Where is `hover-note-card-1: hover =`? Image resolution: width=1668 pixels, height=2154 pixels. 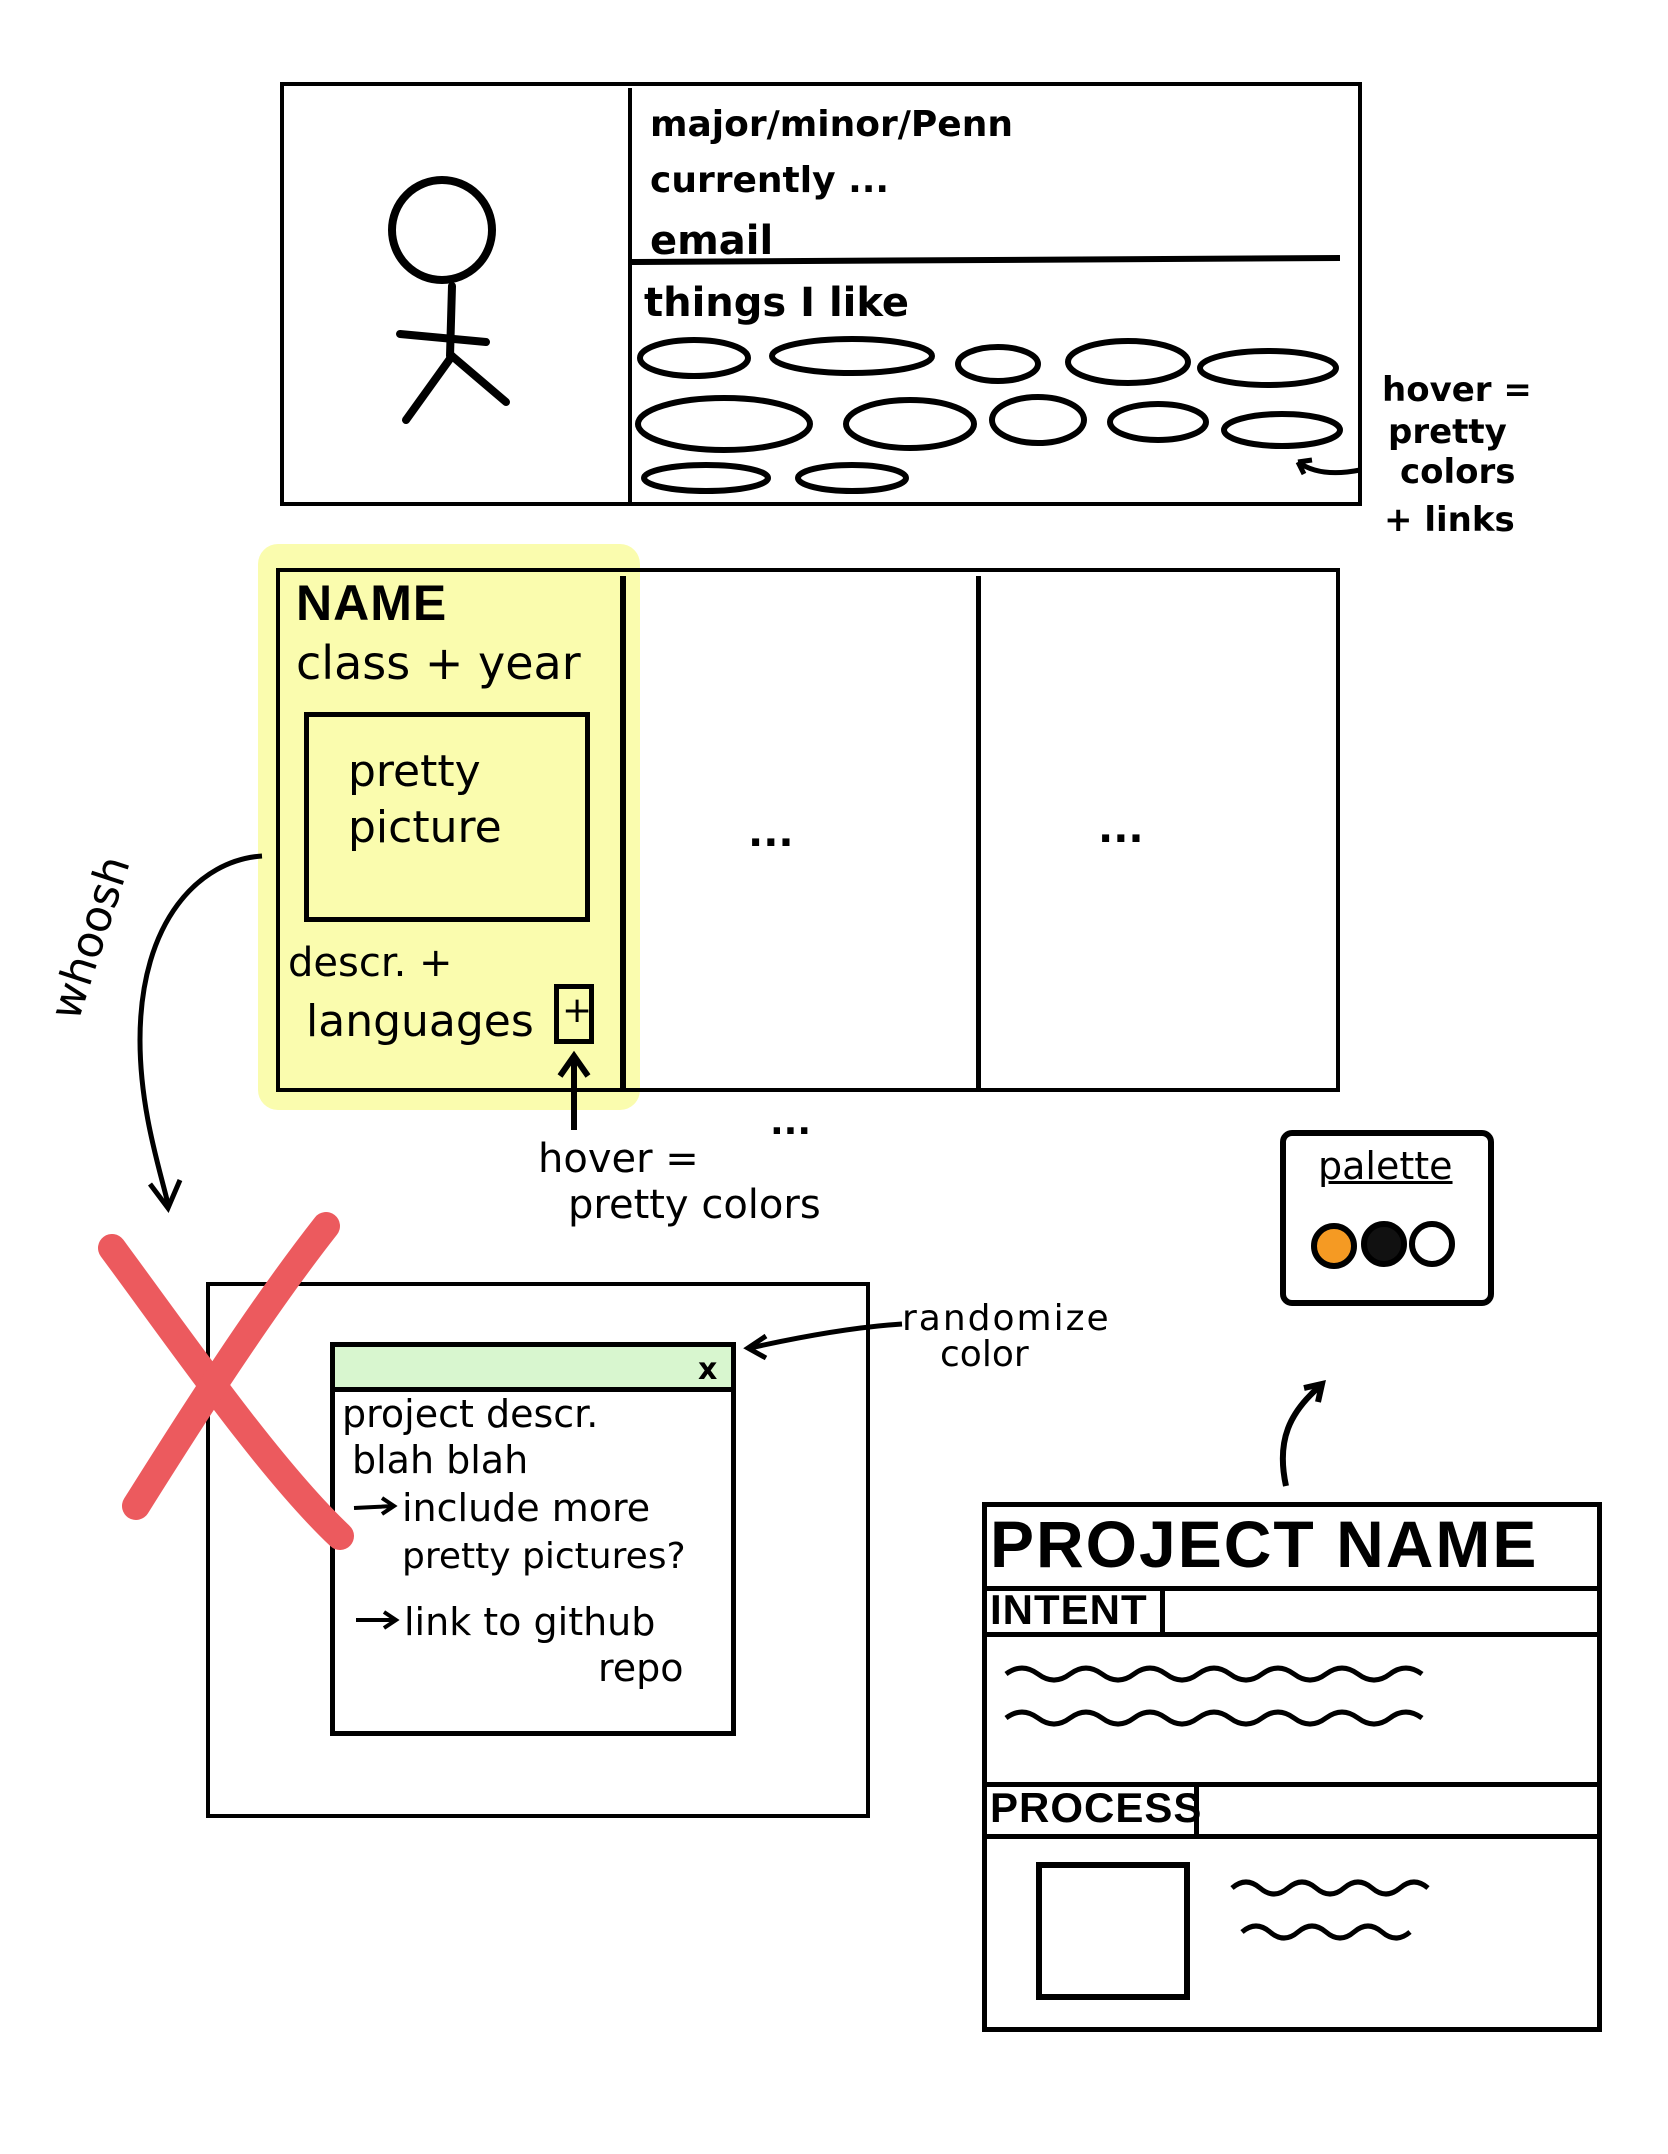 hover-note-card-1: hover = is located at coordinates (618, 1159).